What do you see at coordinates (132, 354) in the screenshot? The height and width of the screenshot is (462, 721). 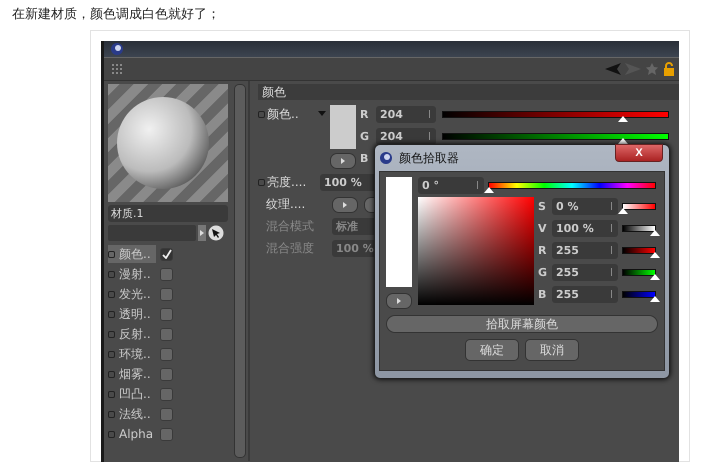 I see `channel-item: 环境..` at bounding box center [132, 354].